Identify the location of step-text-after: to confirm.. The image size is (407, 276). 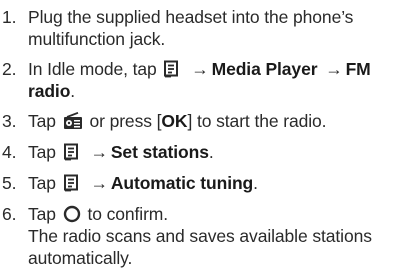
(128, 214).